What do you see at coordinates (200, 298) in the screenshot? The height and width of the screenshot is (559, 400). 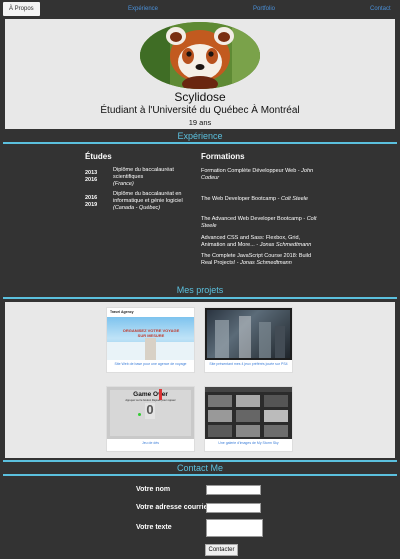 I see `projects-divider` at bounding box center [200, 298].